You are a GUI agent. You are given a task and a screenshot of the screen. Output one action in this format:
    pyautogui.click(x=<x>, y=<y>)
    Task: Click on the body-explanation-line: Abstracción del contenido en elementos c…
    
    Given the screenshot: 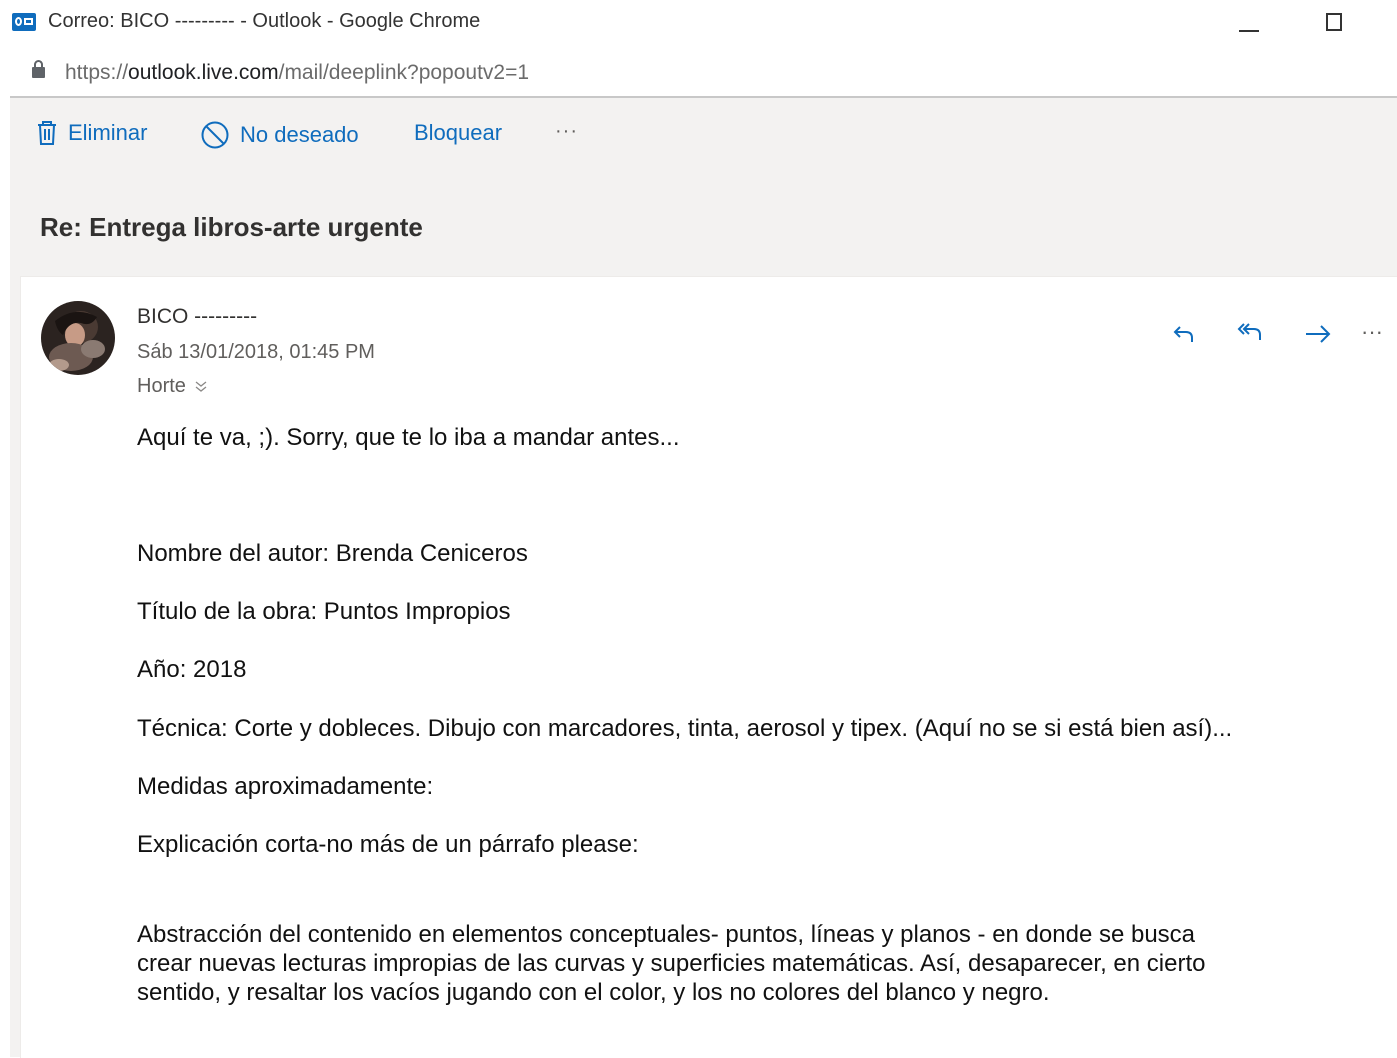 What is the action you would take?
    pyautogui.click(x=666, y=934)
    